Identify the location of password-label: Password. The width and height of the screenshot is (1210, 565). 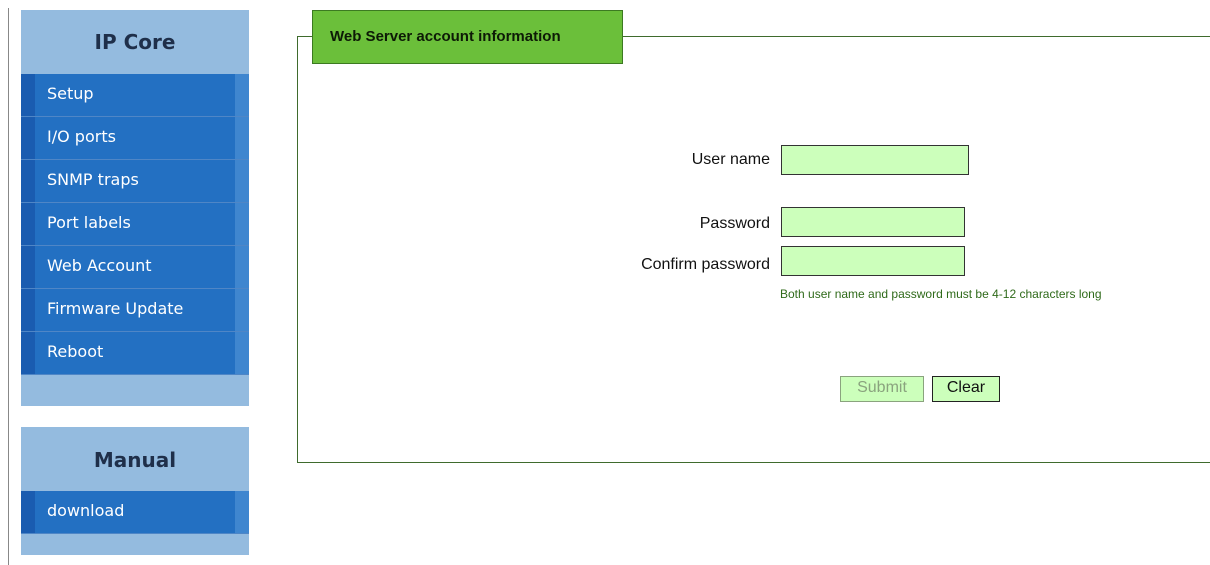
(734, 223).